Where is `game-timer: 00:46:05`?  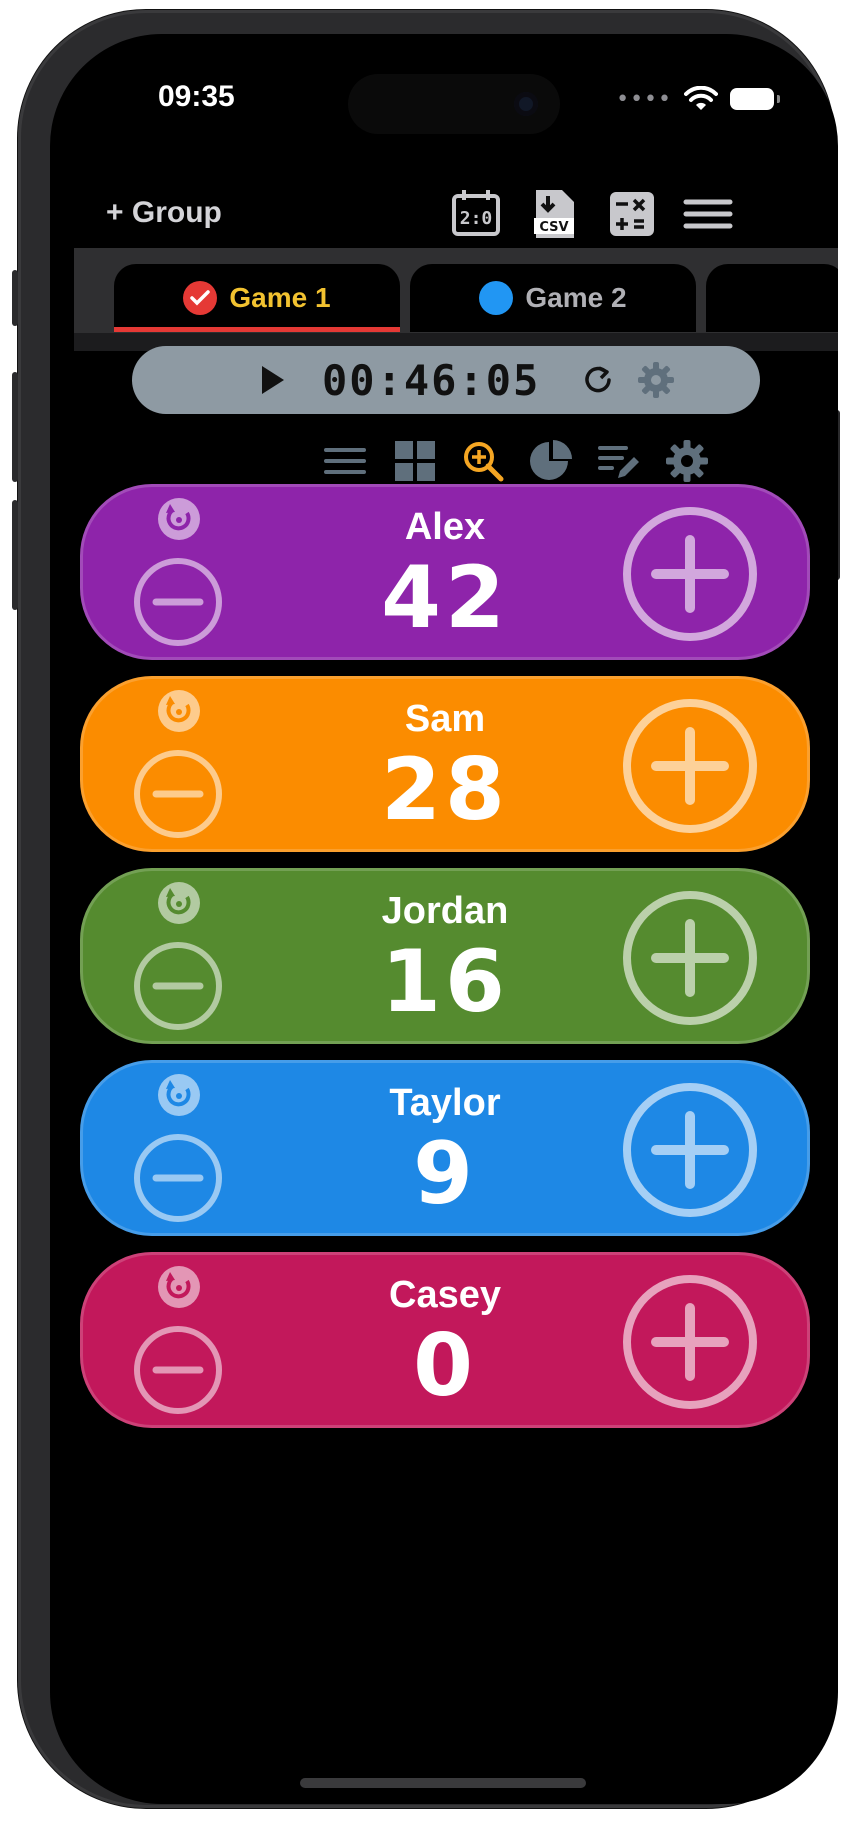
game-timer: 00:46:05 is located at coordinates (446, 380).